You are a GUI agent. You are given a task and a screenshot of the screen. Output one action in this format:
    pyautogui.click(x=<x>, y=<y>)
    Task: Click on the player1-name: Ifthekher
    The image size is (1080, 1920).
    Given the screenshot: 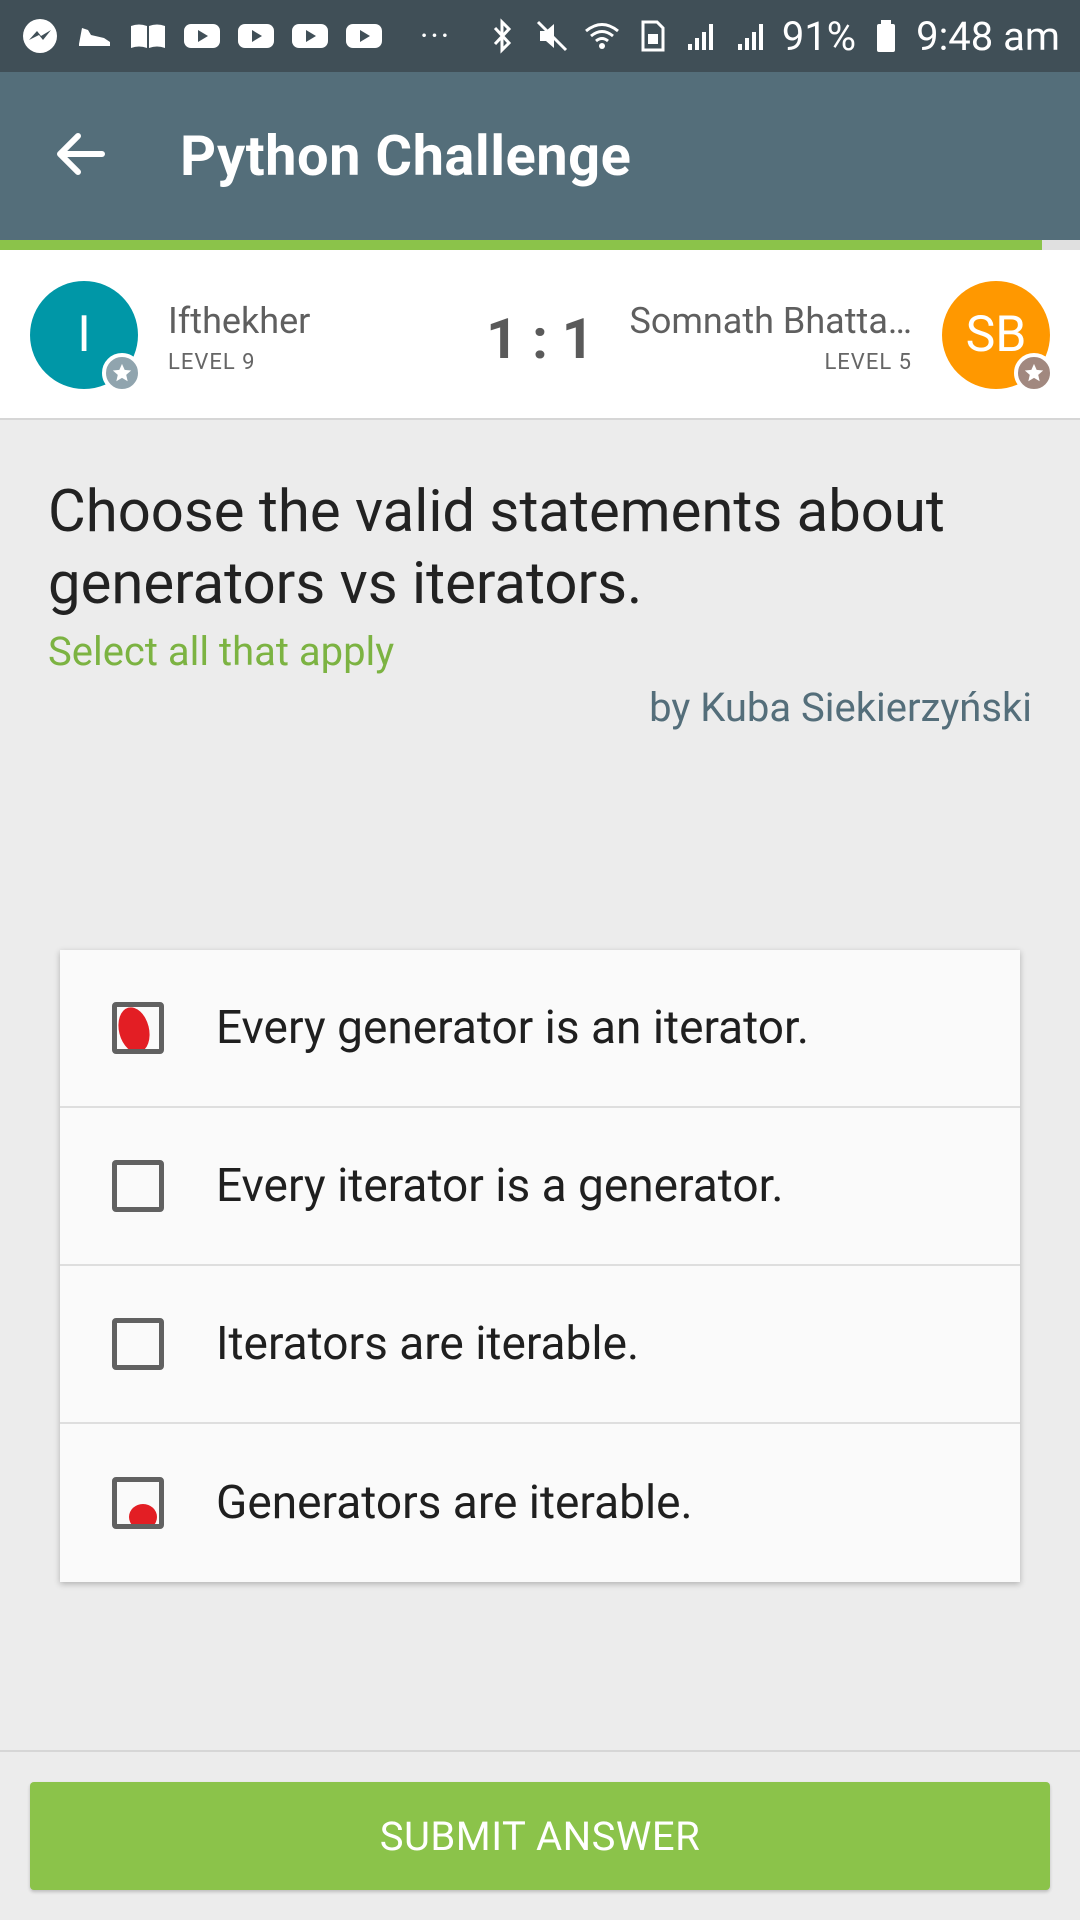 What is the action you would take?
    pyautogui.click(x=239, y=321)
    